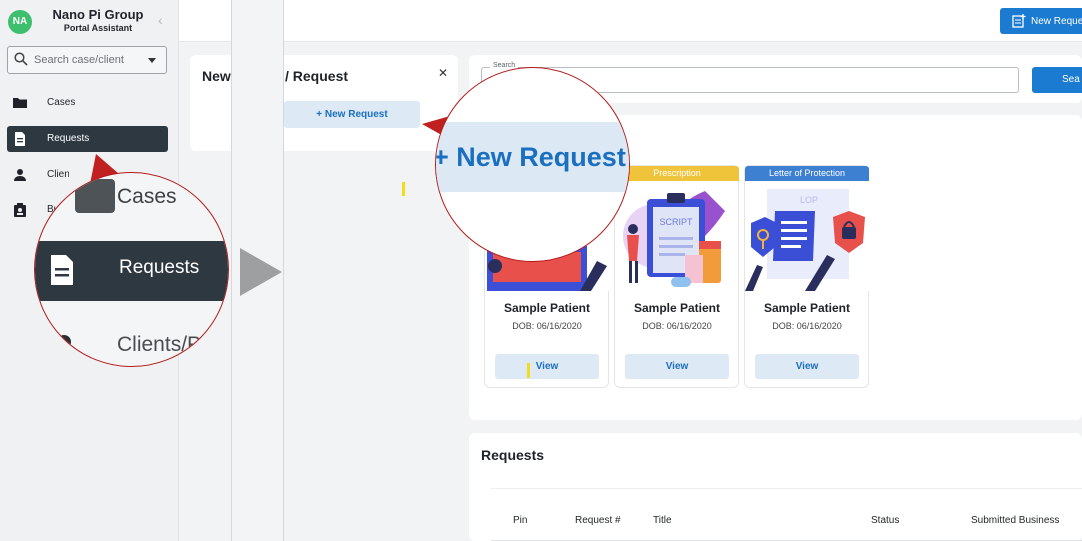 This screenshot has width=1082, height=541. What do you see at coordinates (807, 173) in the screenshot?
I see `card-tag: Letter of Protection` at bounding box center [807, 173].